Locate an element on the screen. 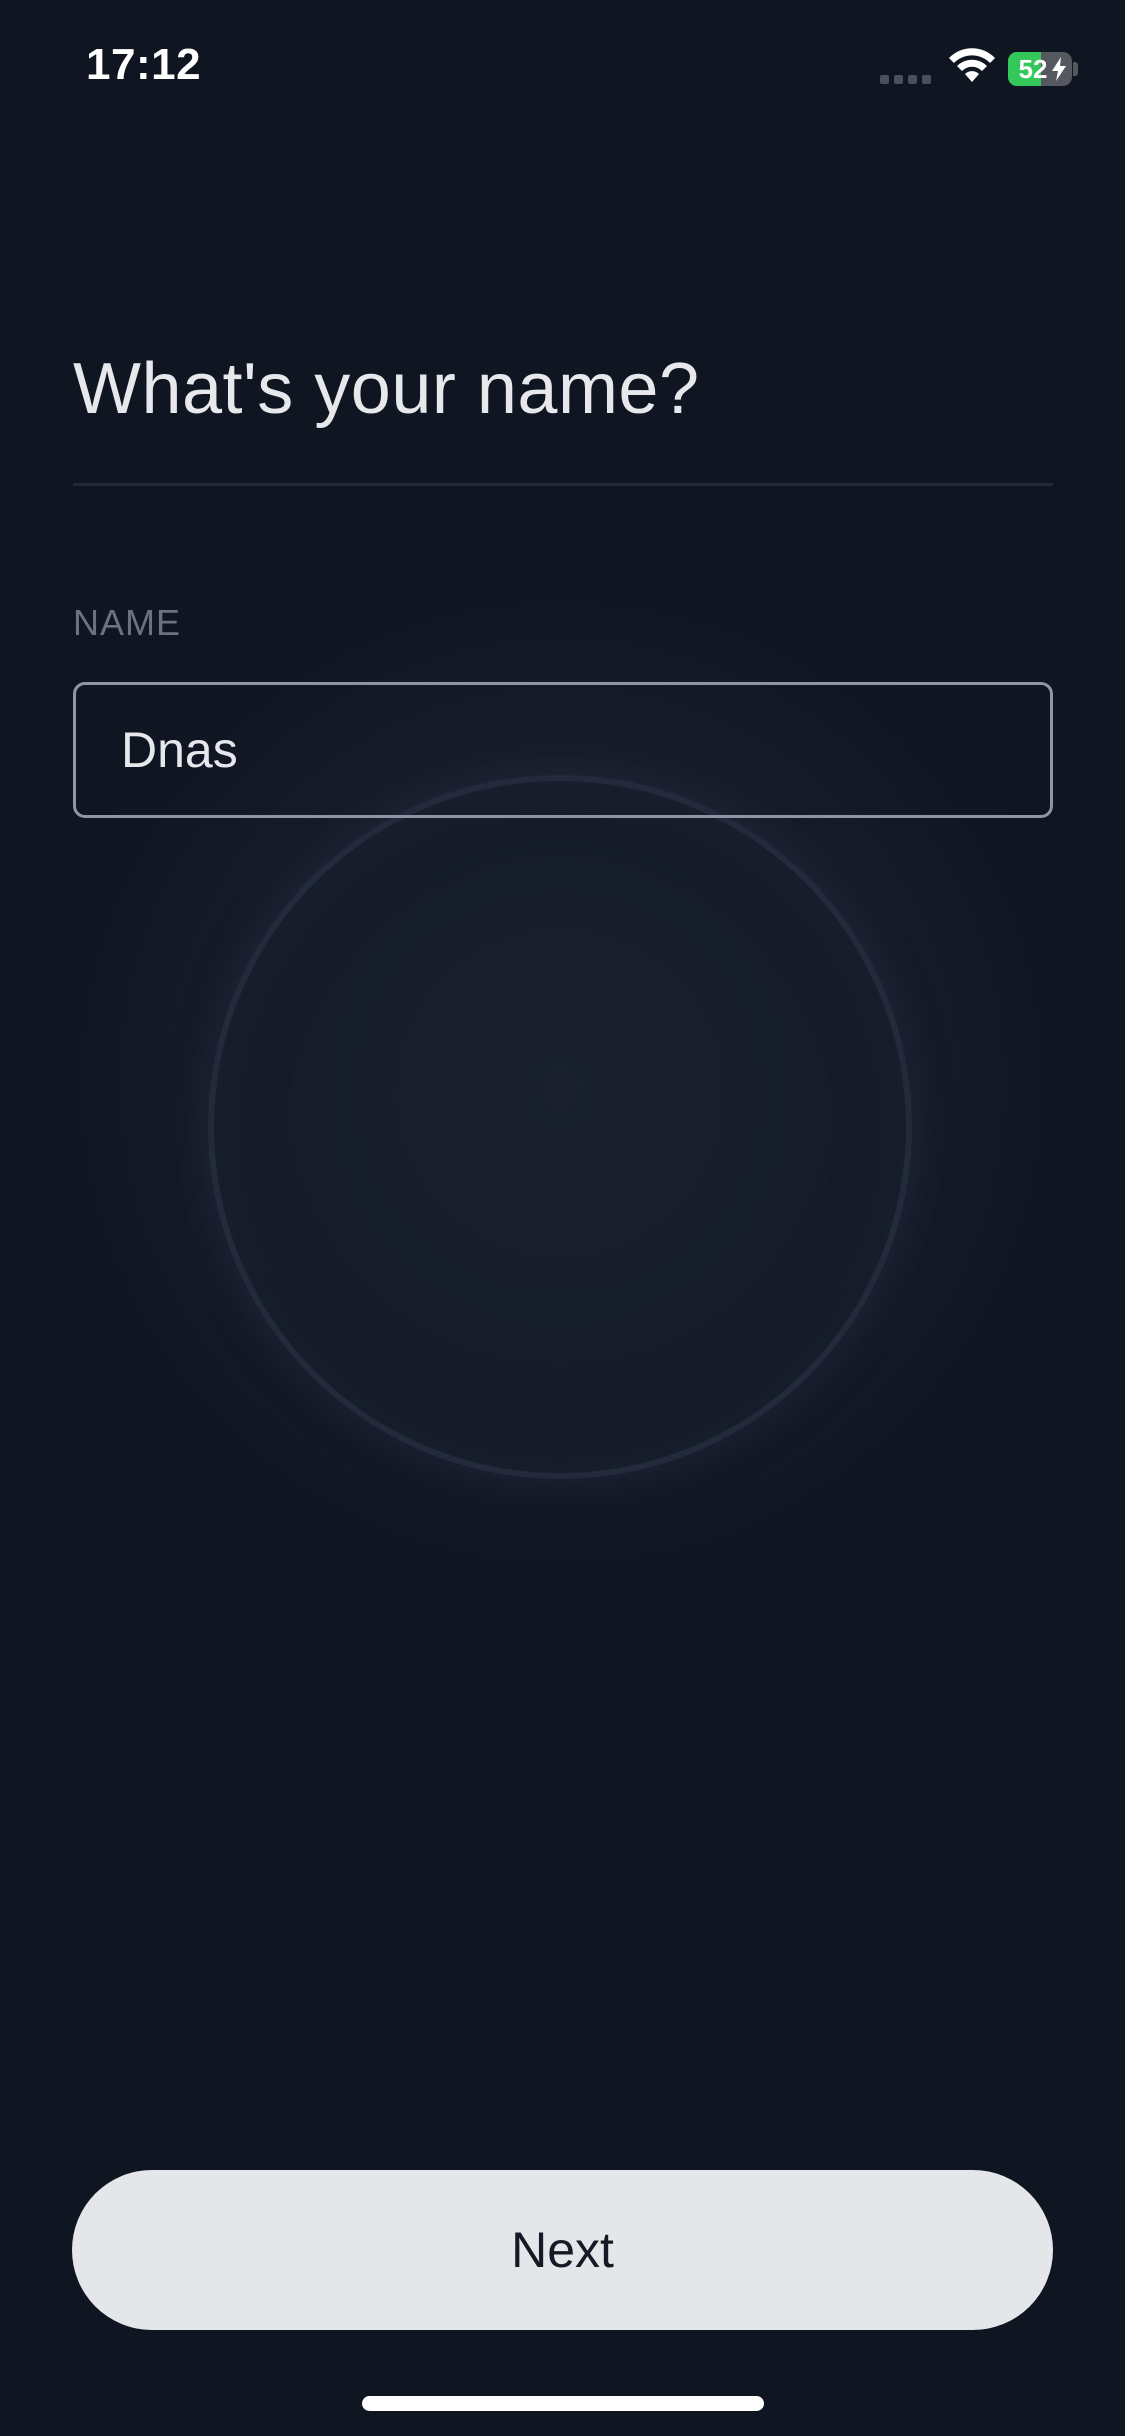  name-field-label: NAME is located at coordinates (127, 622).